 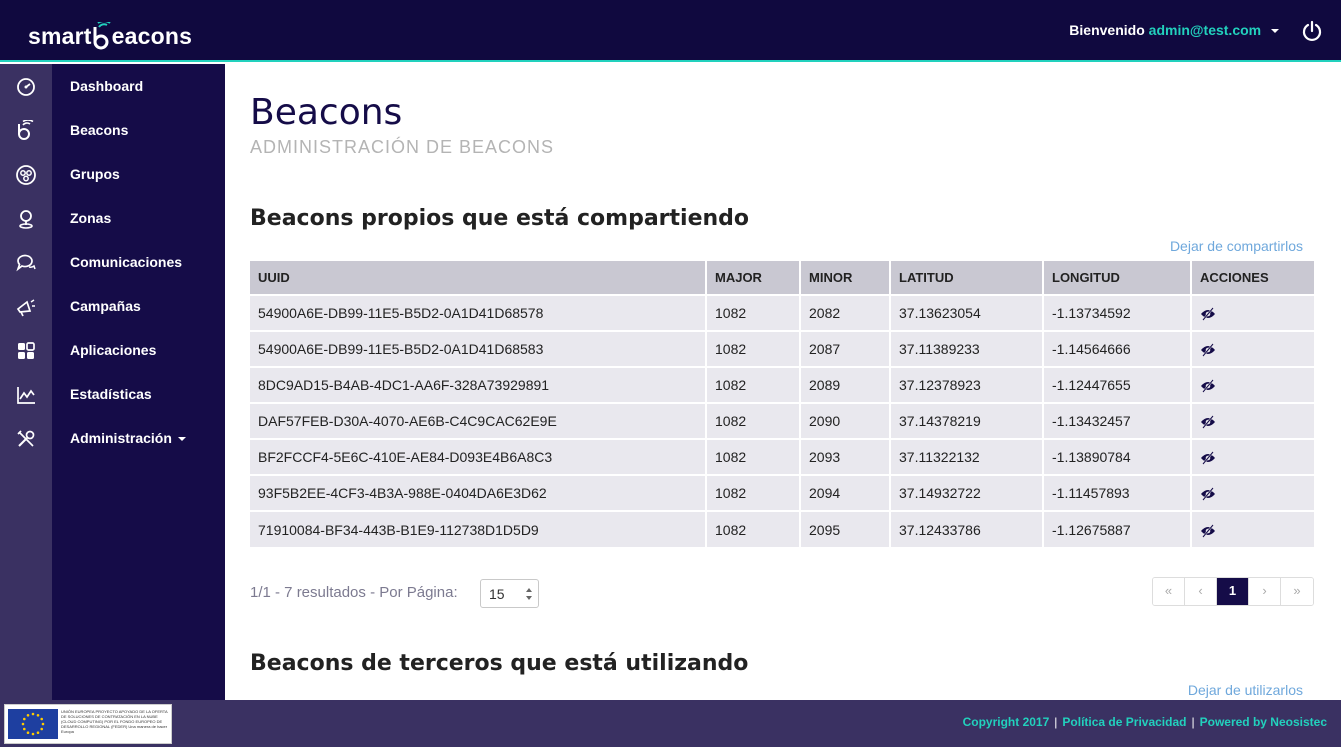 I want to click on column-header-acciones: ACCIONES, so click(x=1252, y=278).